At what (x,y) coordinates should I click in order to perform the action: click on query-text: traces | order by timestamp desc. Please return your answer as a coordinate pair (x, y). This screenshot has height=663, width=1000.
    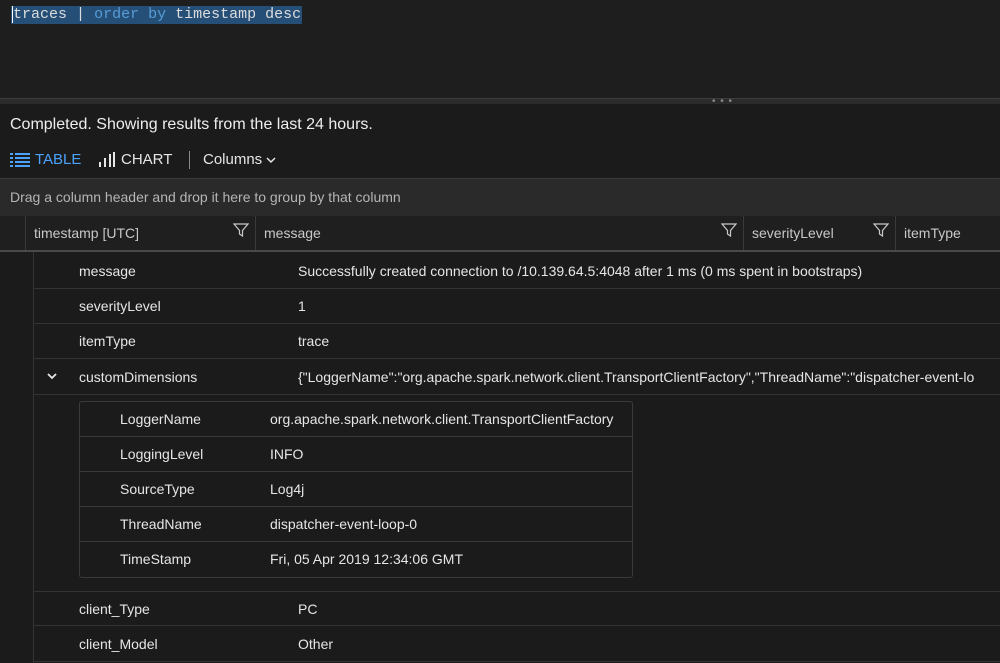
    Looking at the image, I should click on (157, 15).